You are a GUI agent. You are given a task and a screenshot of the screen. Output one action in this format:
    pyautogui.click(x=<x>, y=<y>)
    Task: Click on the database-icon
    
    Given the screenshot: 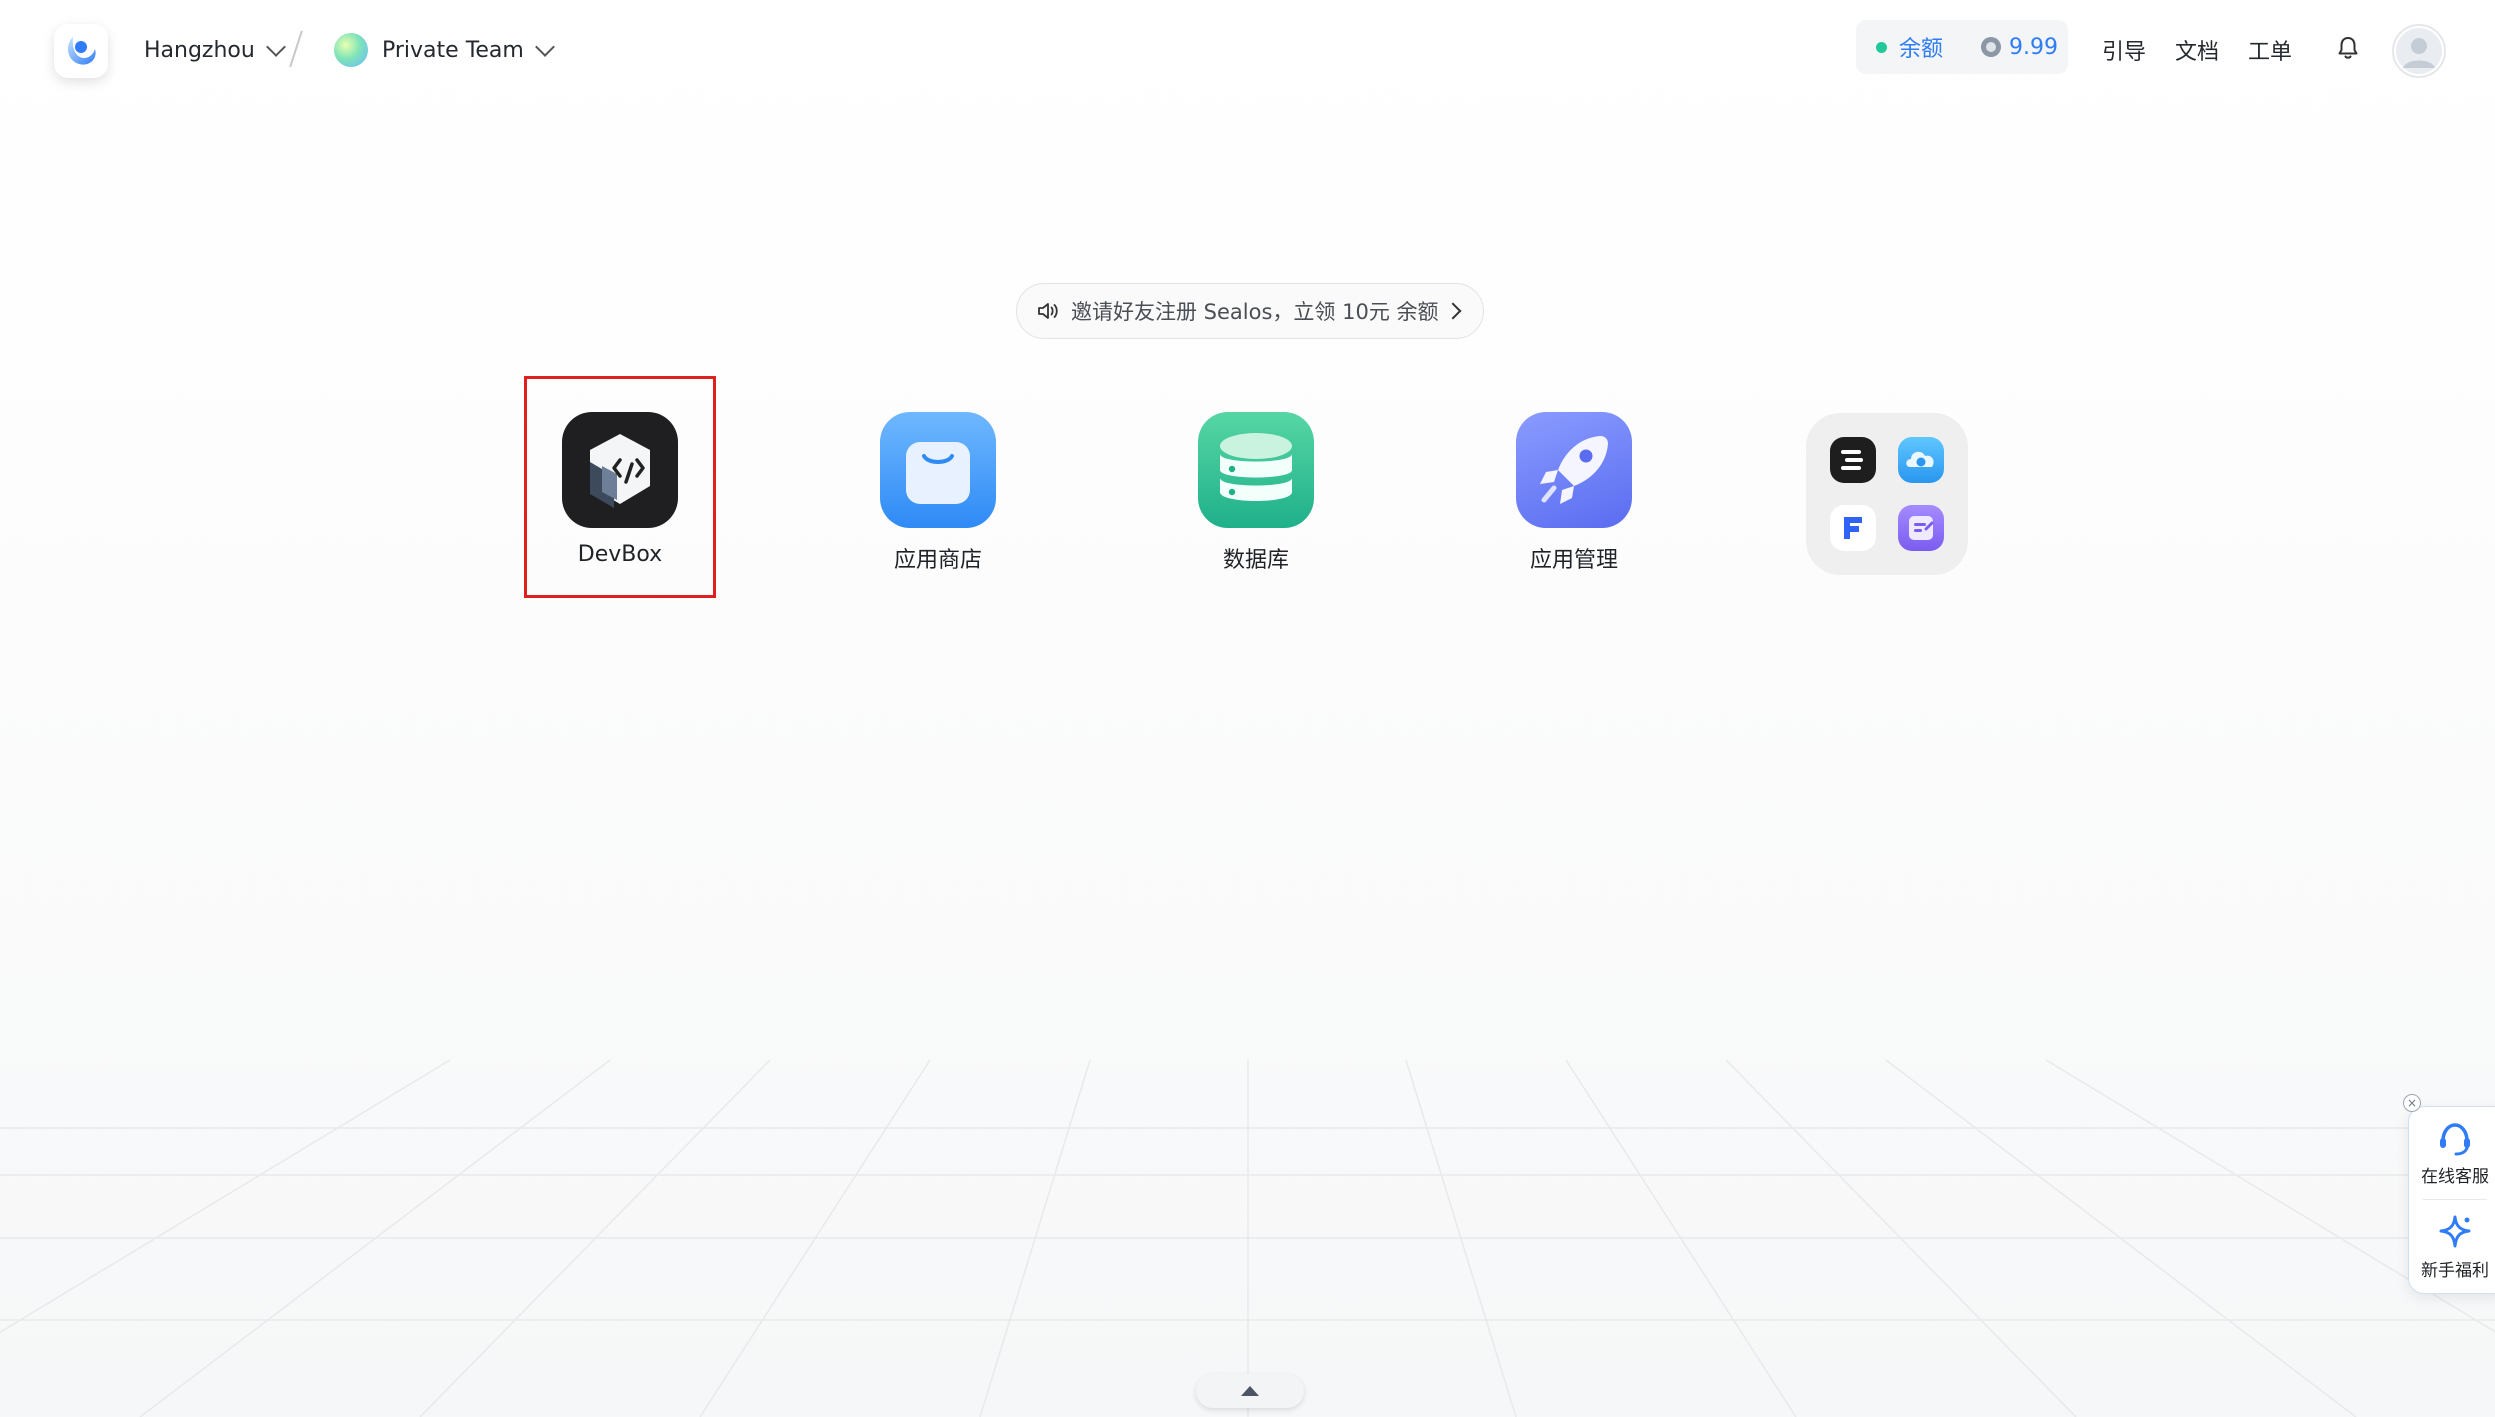 What is the action you would take?
    pyautogui.click(x=1256, y=470)
    